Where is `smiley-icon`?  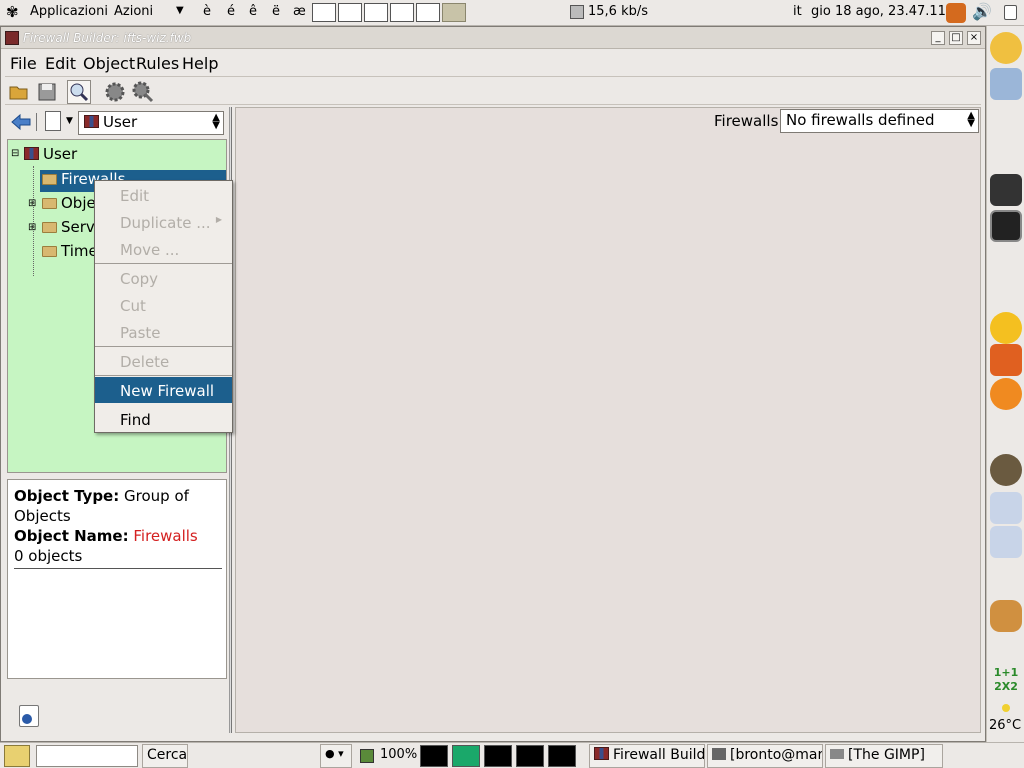 smiley-icon is located at coordinates (1006, 48).